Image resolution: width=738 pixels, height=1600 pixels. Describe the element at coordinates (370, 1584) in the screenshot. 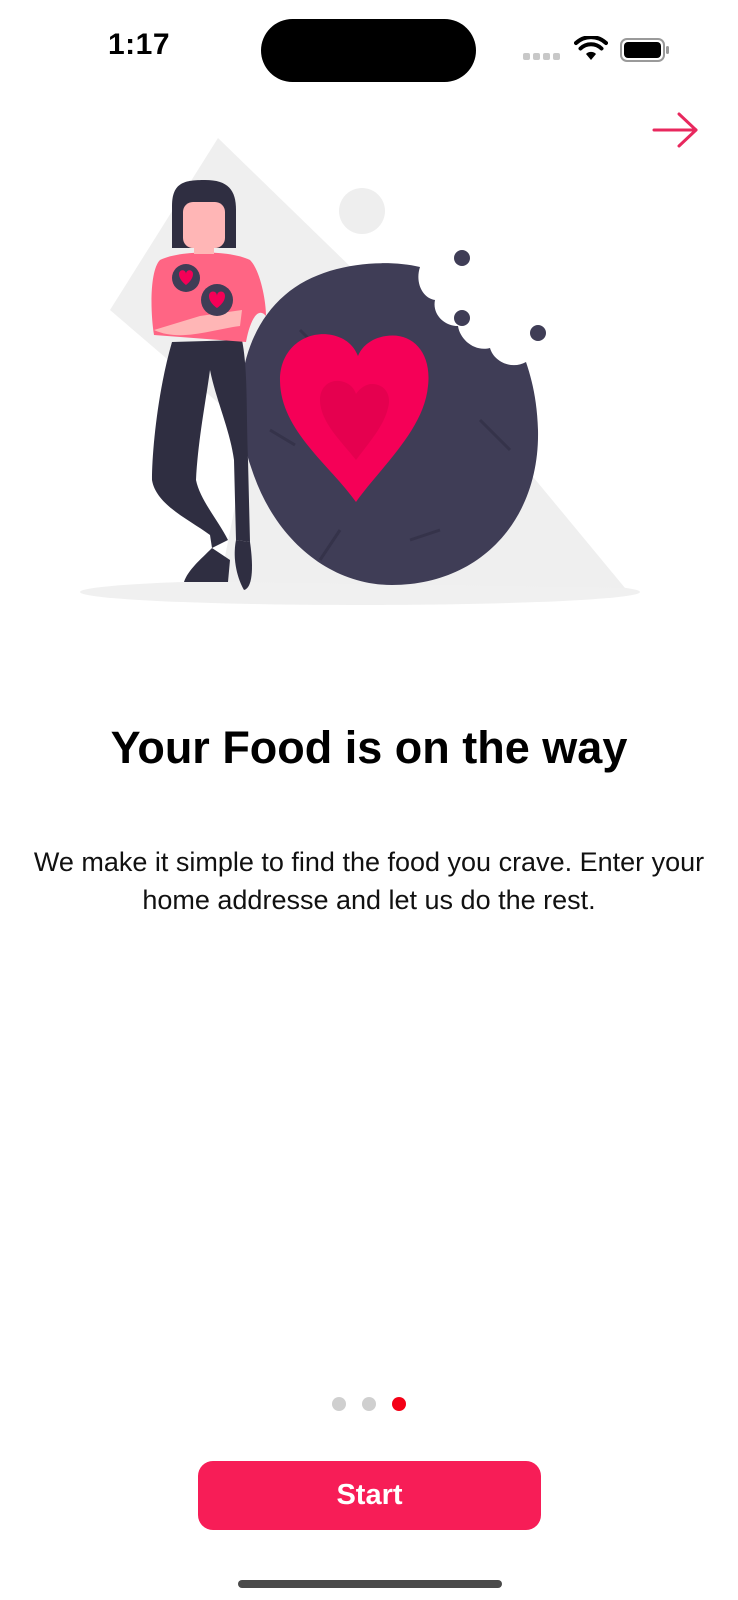

I see `home-indicator` at that location.